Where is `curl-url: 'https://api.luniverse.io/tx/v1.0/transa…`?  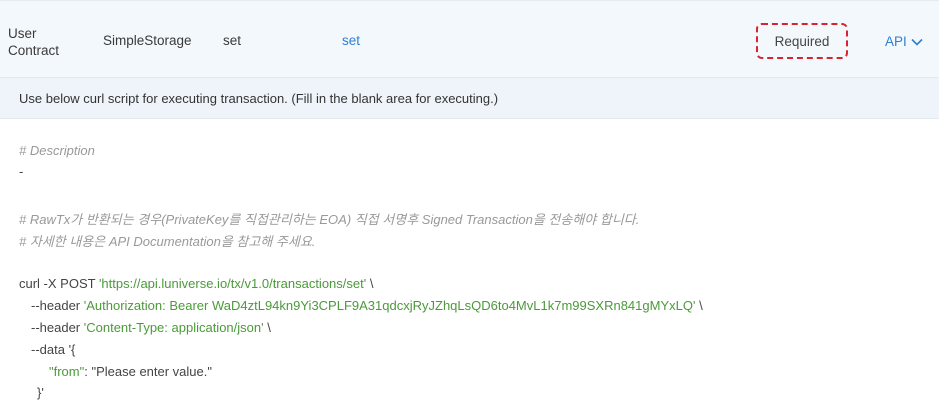
curl-url: 'https://api.luniverse.io/tx/v1.0/transa… is located at coordinates (232, 283).